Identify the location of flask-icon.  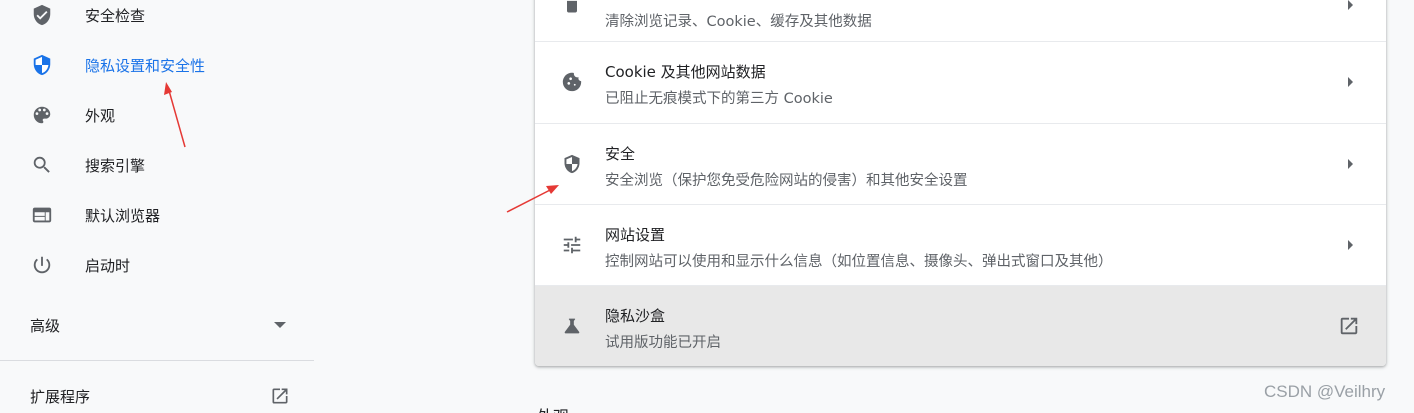
(572, 326).